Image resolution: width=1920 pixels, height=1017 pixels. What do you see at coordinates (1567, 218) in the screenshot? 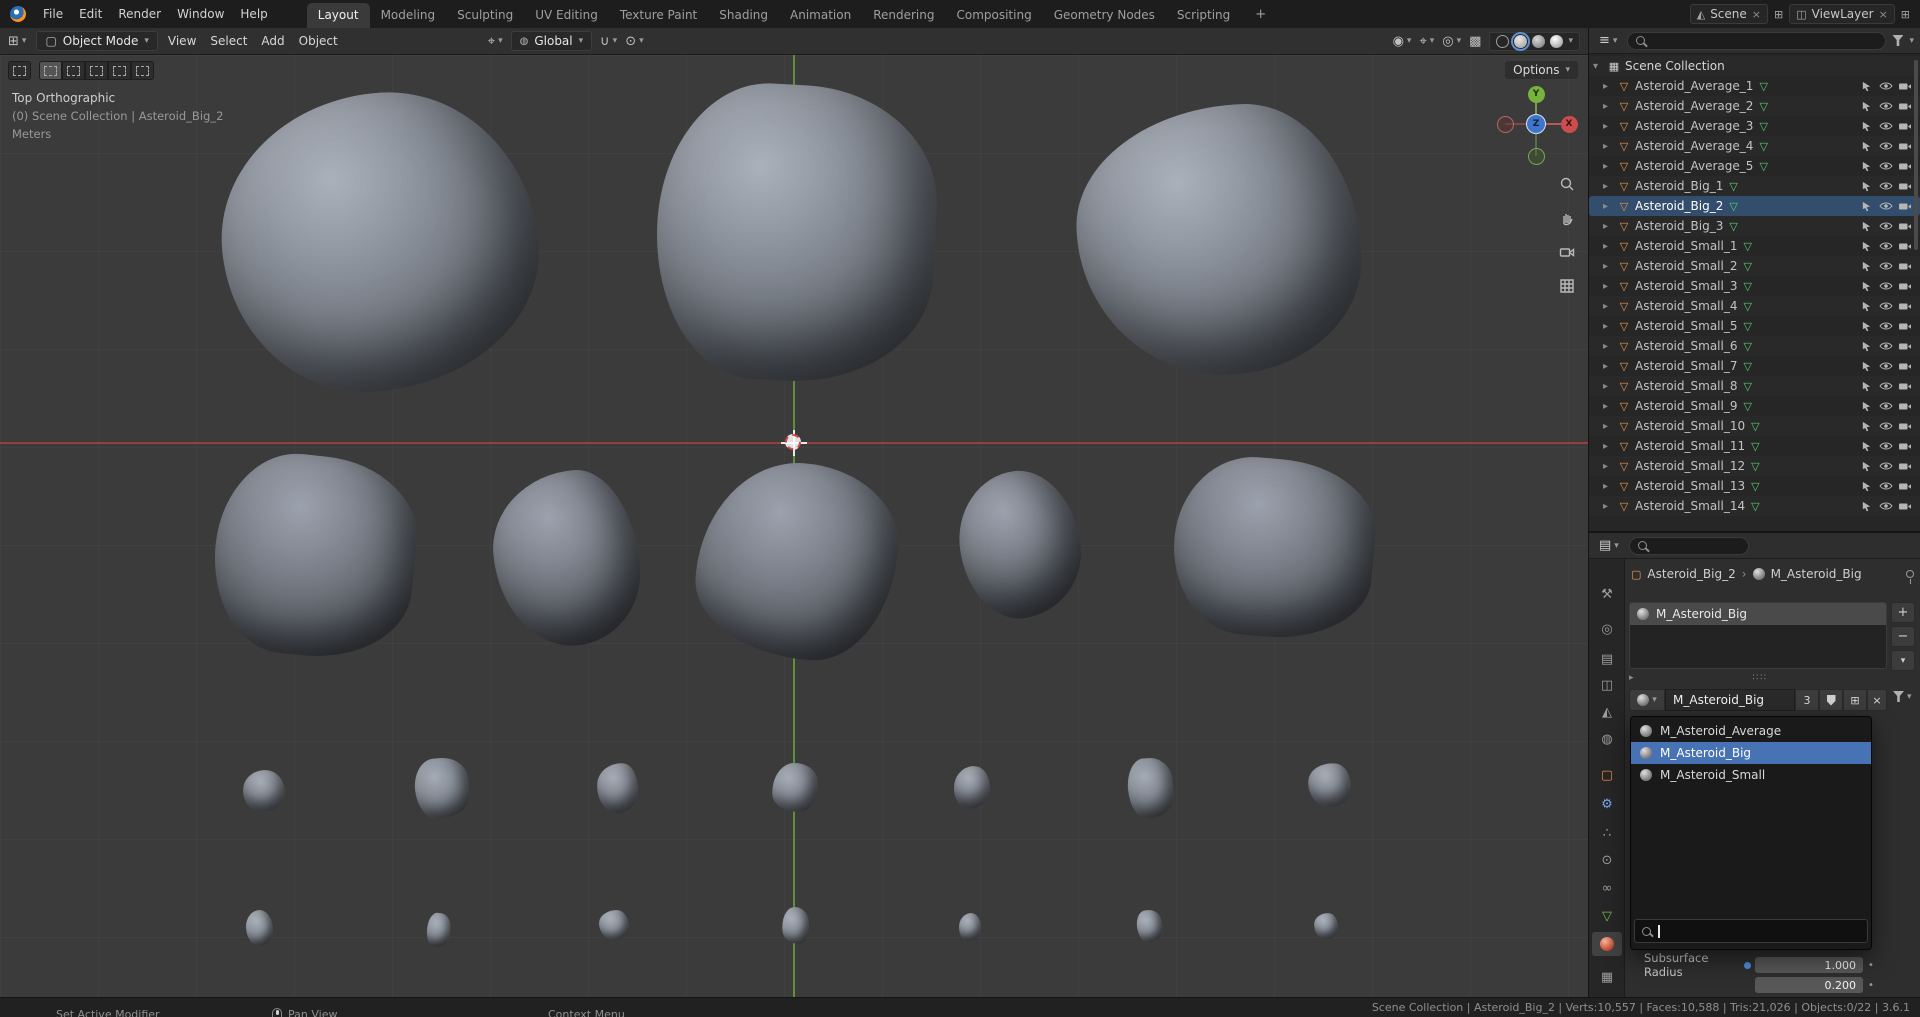
I see `move-view-hand-icon` at bounding box center [1567, 218].